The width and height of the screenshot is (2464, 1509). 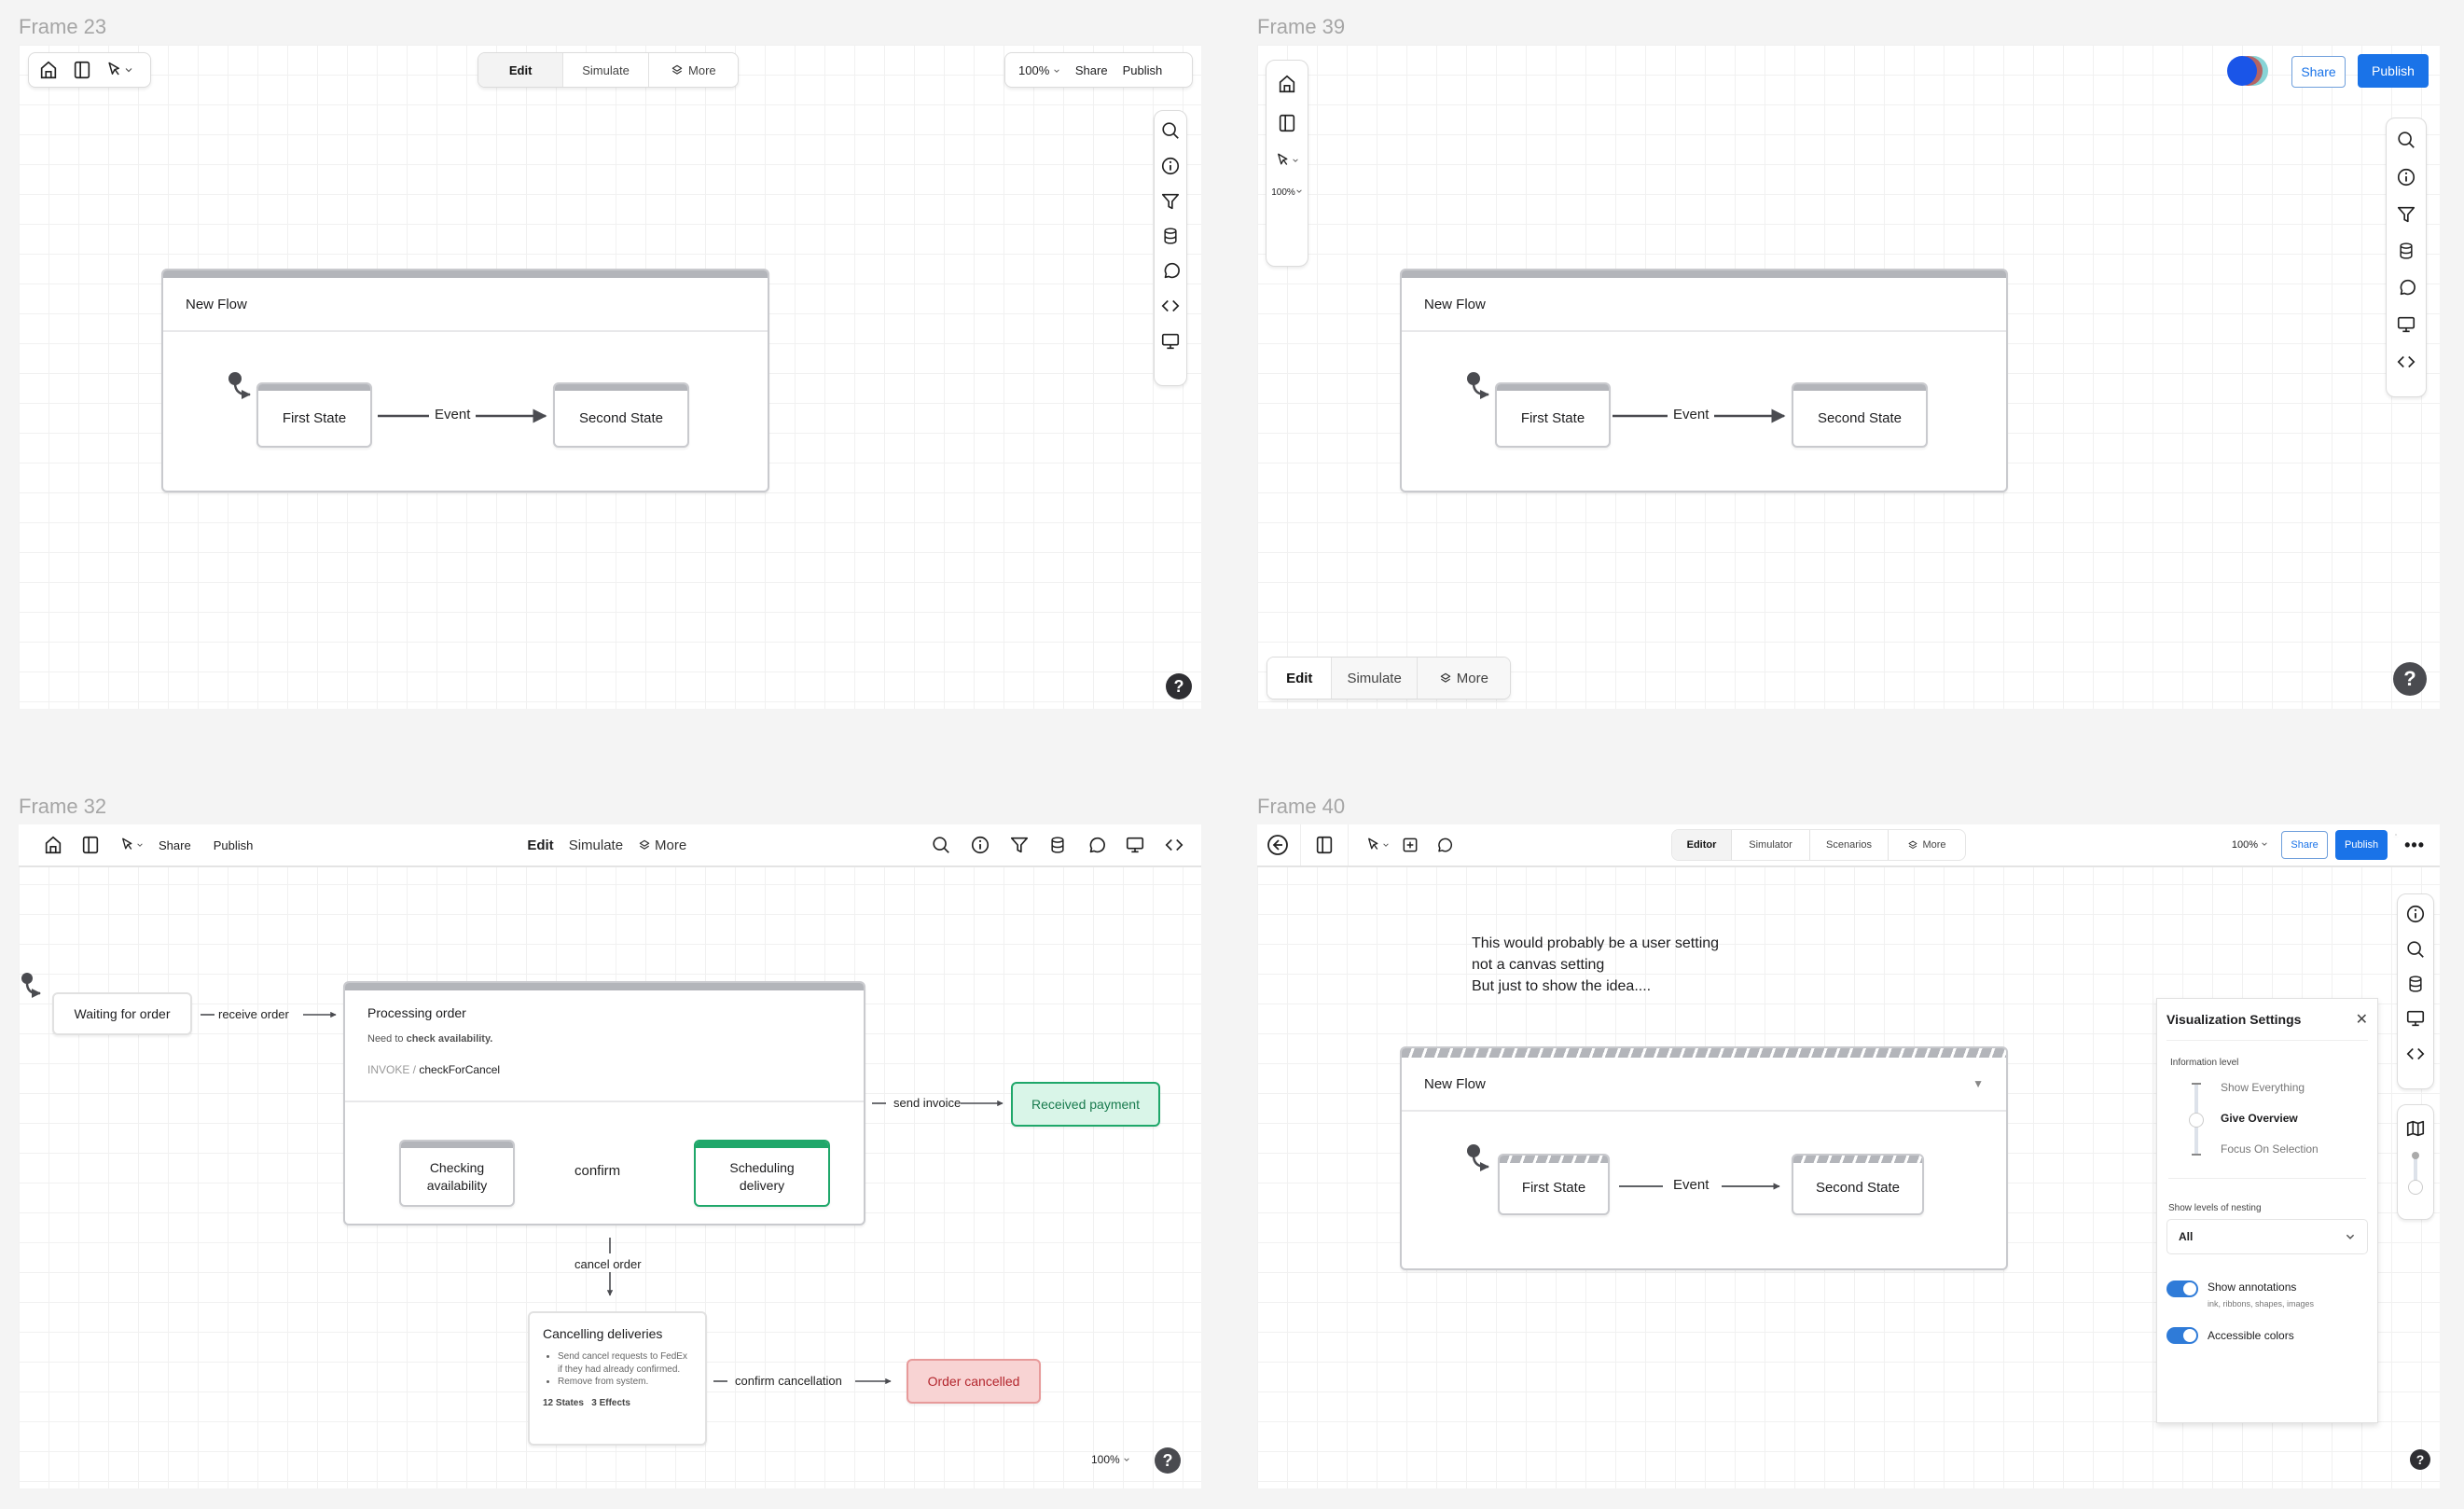 I want to click on tab-simulator: Simulator, so click(x=1771, y=845).